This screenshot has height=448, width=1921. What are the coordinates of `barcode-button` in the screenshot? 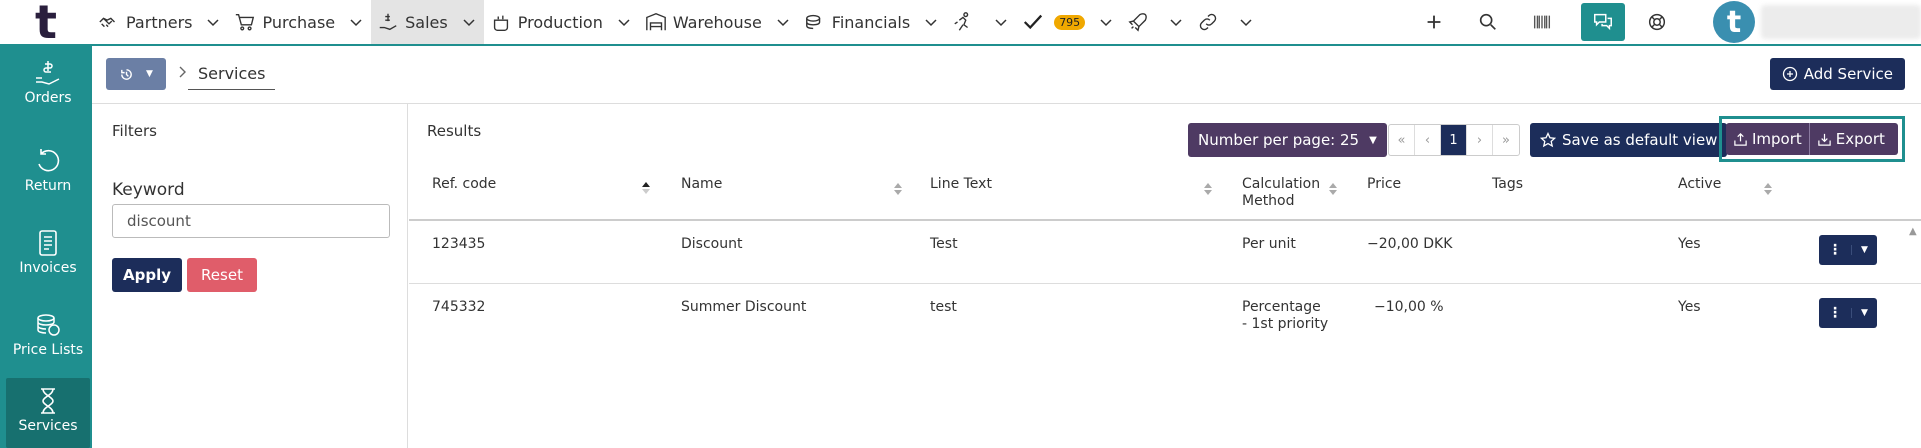 It's located at (1542, 22).